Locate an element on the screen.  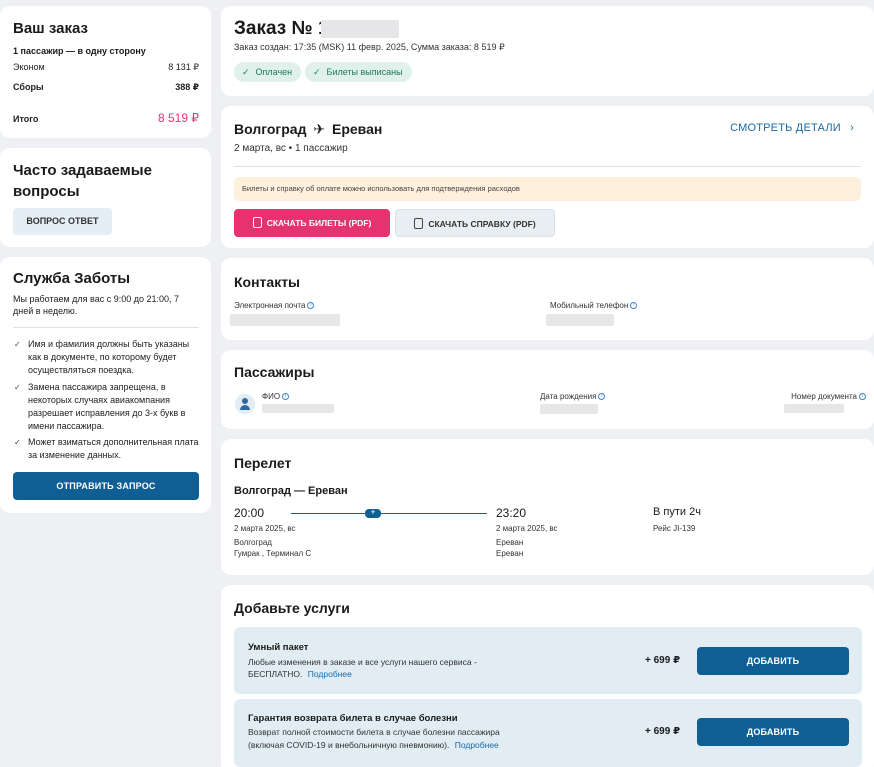
route-title: Волгоград ✈ Ереван is located at coordinates (308, 129).